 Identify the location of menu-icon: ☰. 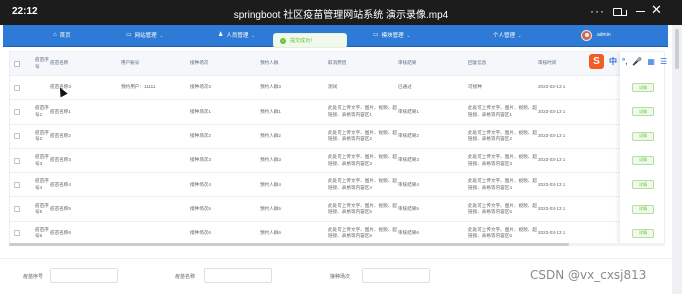
(663, 61).